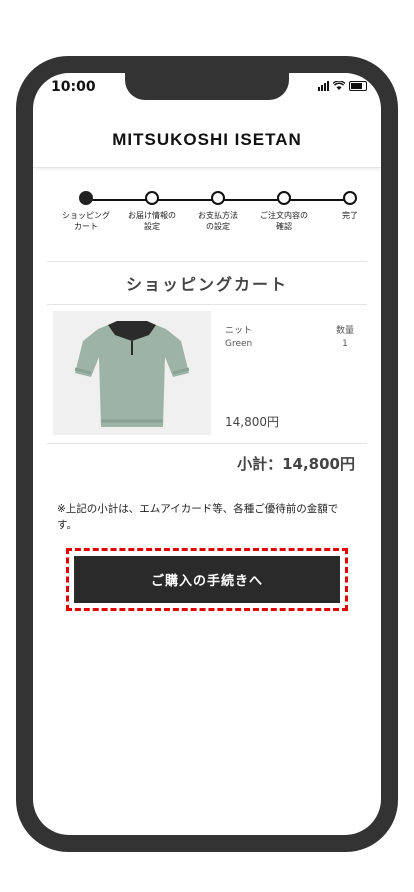 This screenshot has height=892, width=414. I want to click on step-complete: 完了, so click(348, 206).